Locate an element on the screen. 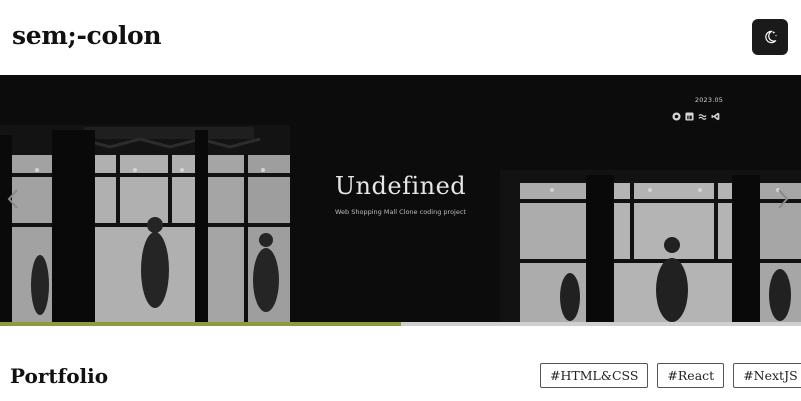 The image size is (801, 401). tag-react-button: #React is located at coordinates (691, 375).